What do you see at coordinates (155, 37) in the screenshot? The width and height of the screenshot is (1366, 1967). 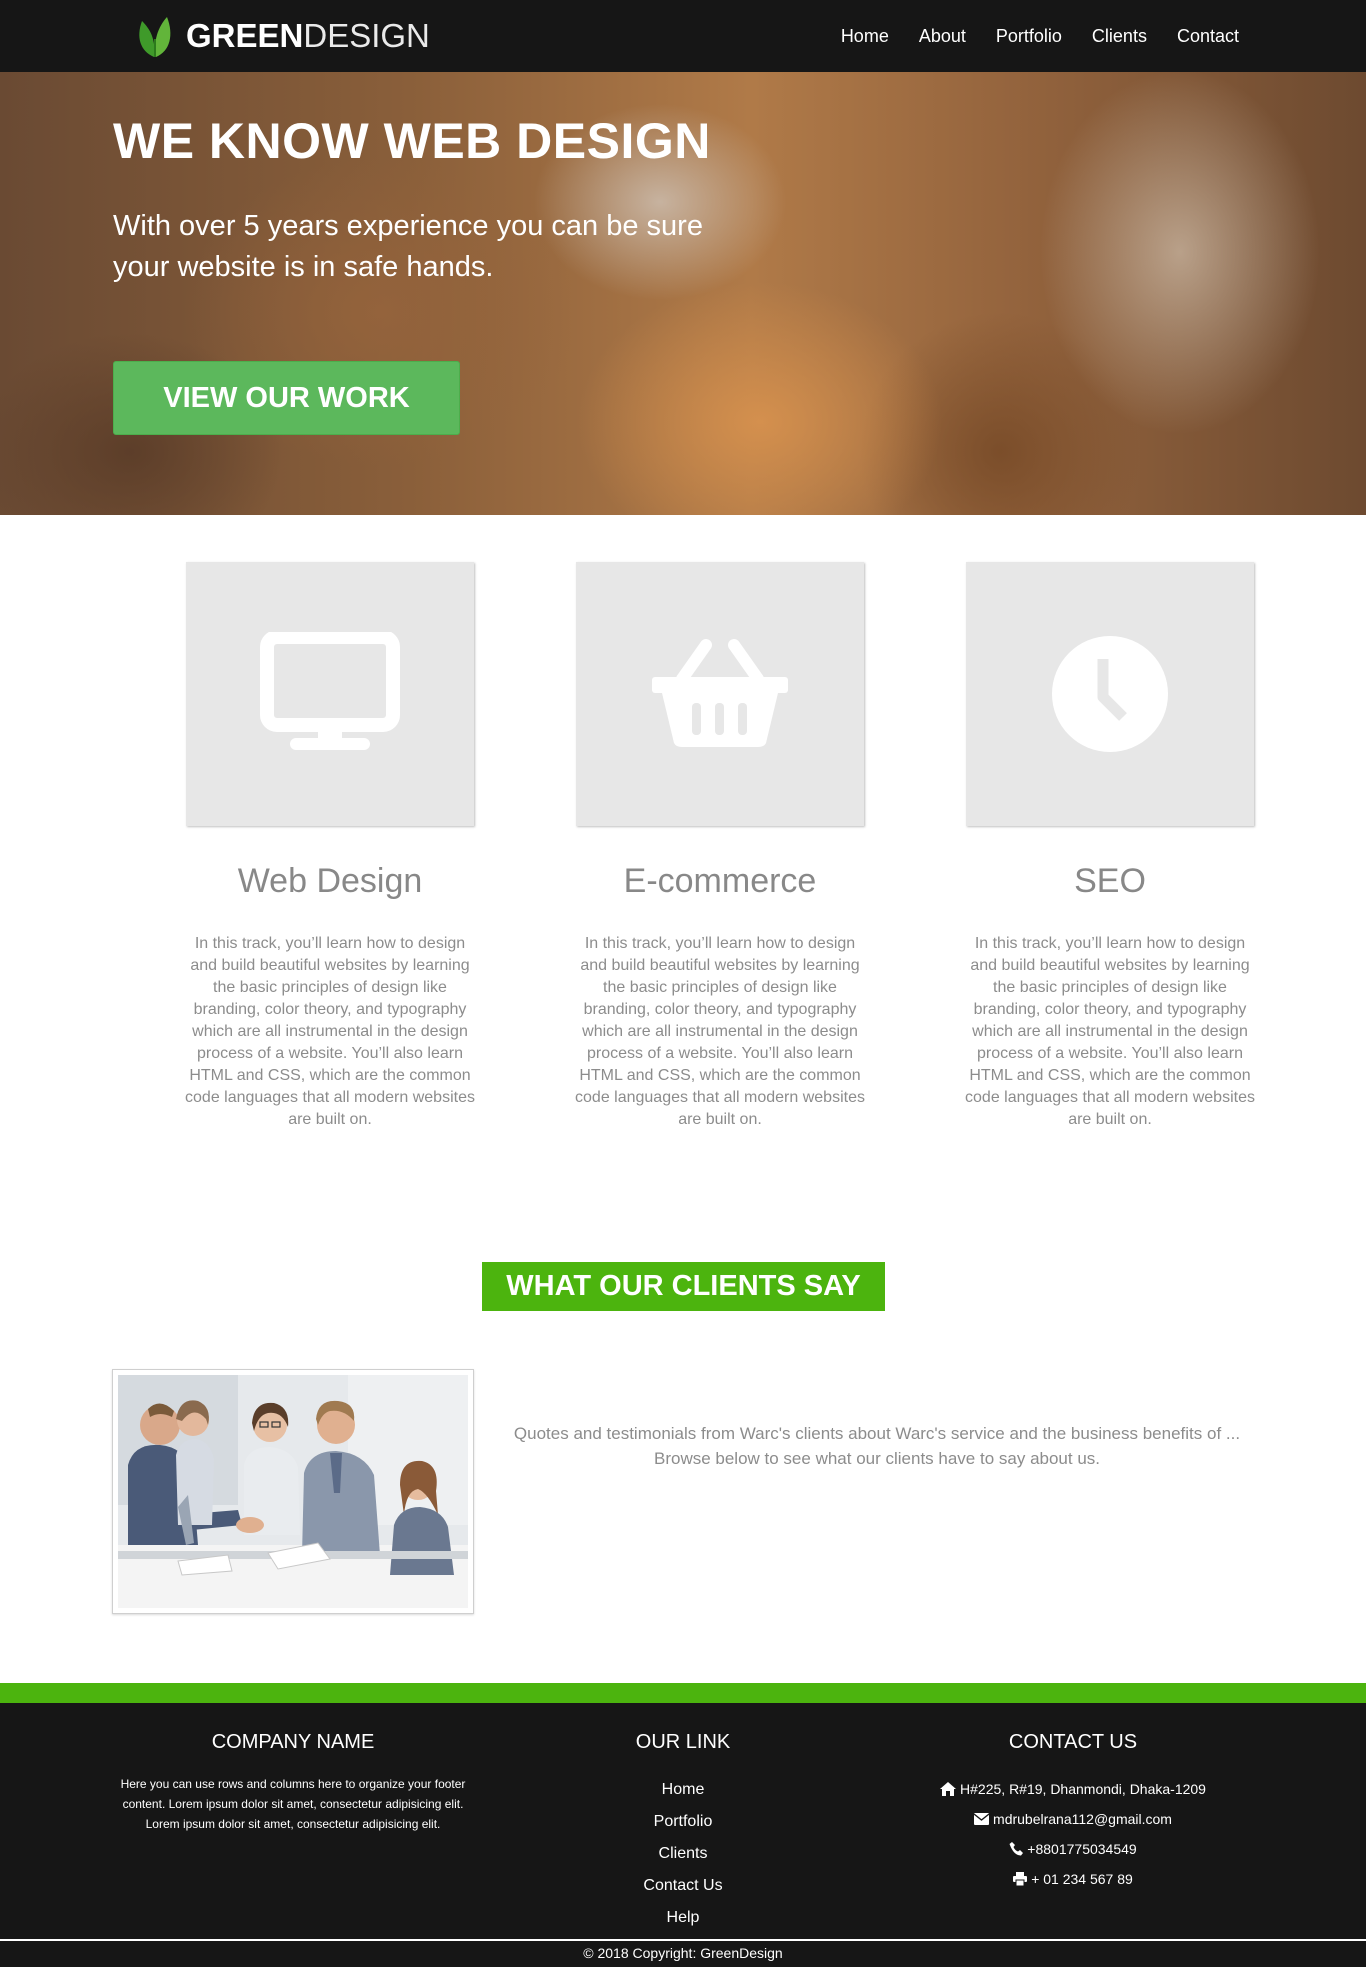 I see `leaf-logo-icon` at bounding box center [155, 37].